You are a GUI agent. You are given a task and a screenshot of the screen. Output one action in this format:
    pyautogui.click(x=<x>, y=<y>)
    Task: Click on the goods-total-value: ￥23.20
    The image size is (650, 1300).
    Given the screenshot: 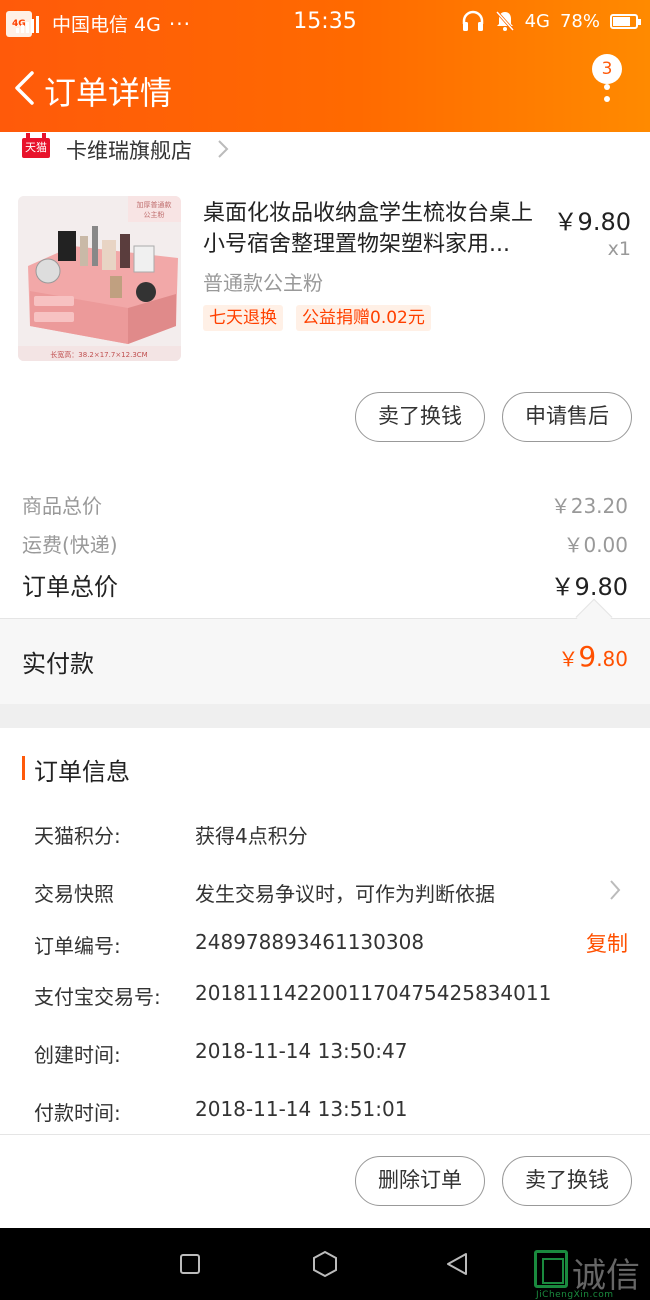 What is the action you would take?
    pyautogui.click(x=589, y=506)
    